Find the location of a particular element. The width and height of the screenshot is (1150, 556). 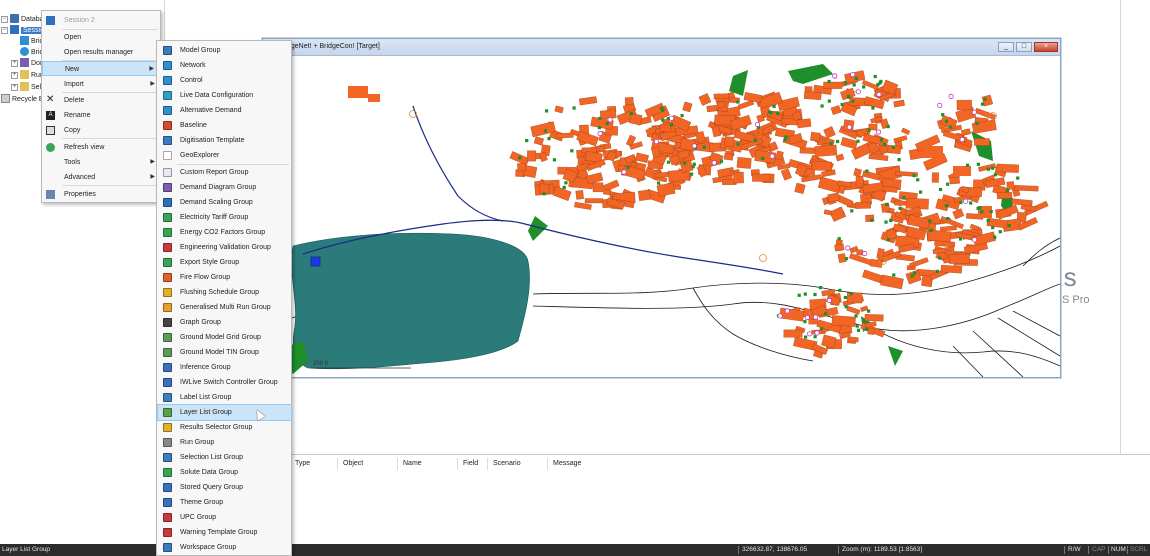

recycle-bin-icon is located at coordinates (5, 98).